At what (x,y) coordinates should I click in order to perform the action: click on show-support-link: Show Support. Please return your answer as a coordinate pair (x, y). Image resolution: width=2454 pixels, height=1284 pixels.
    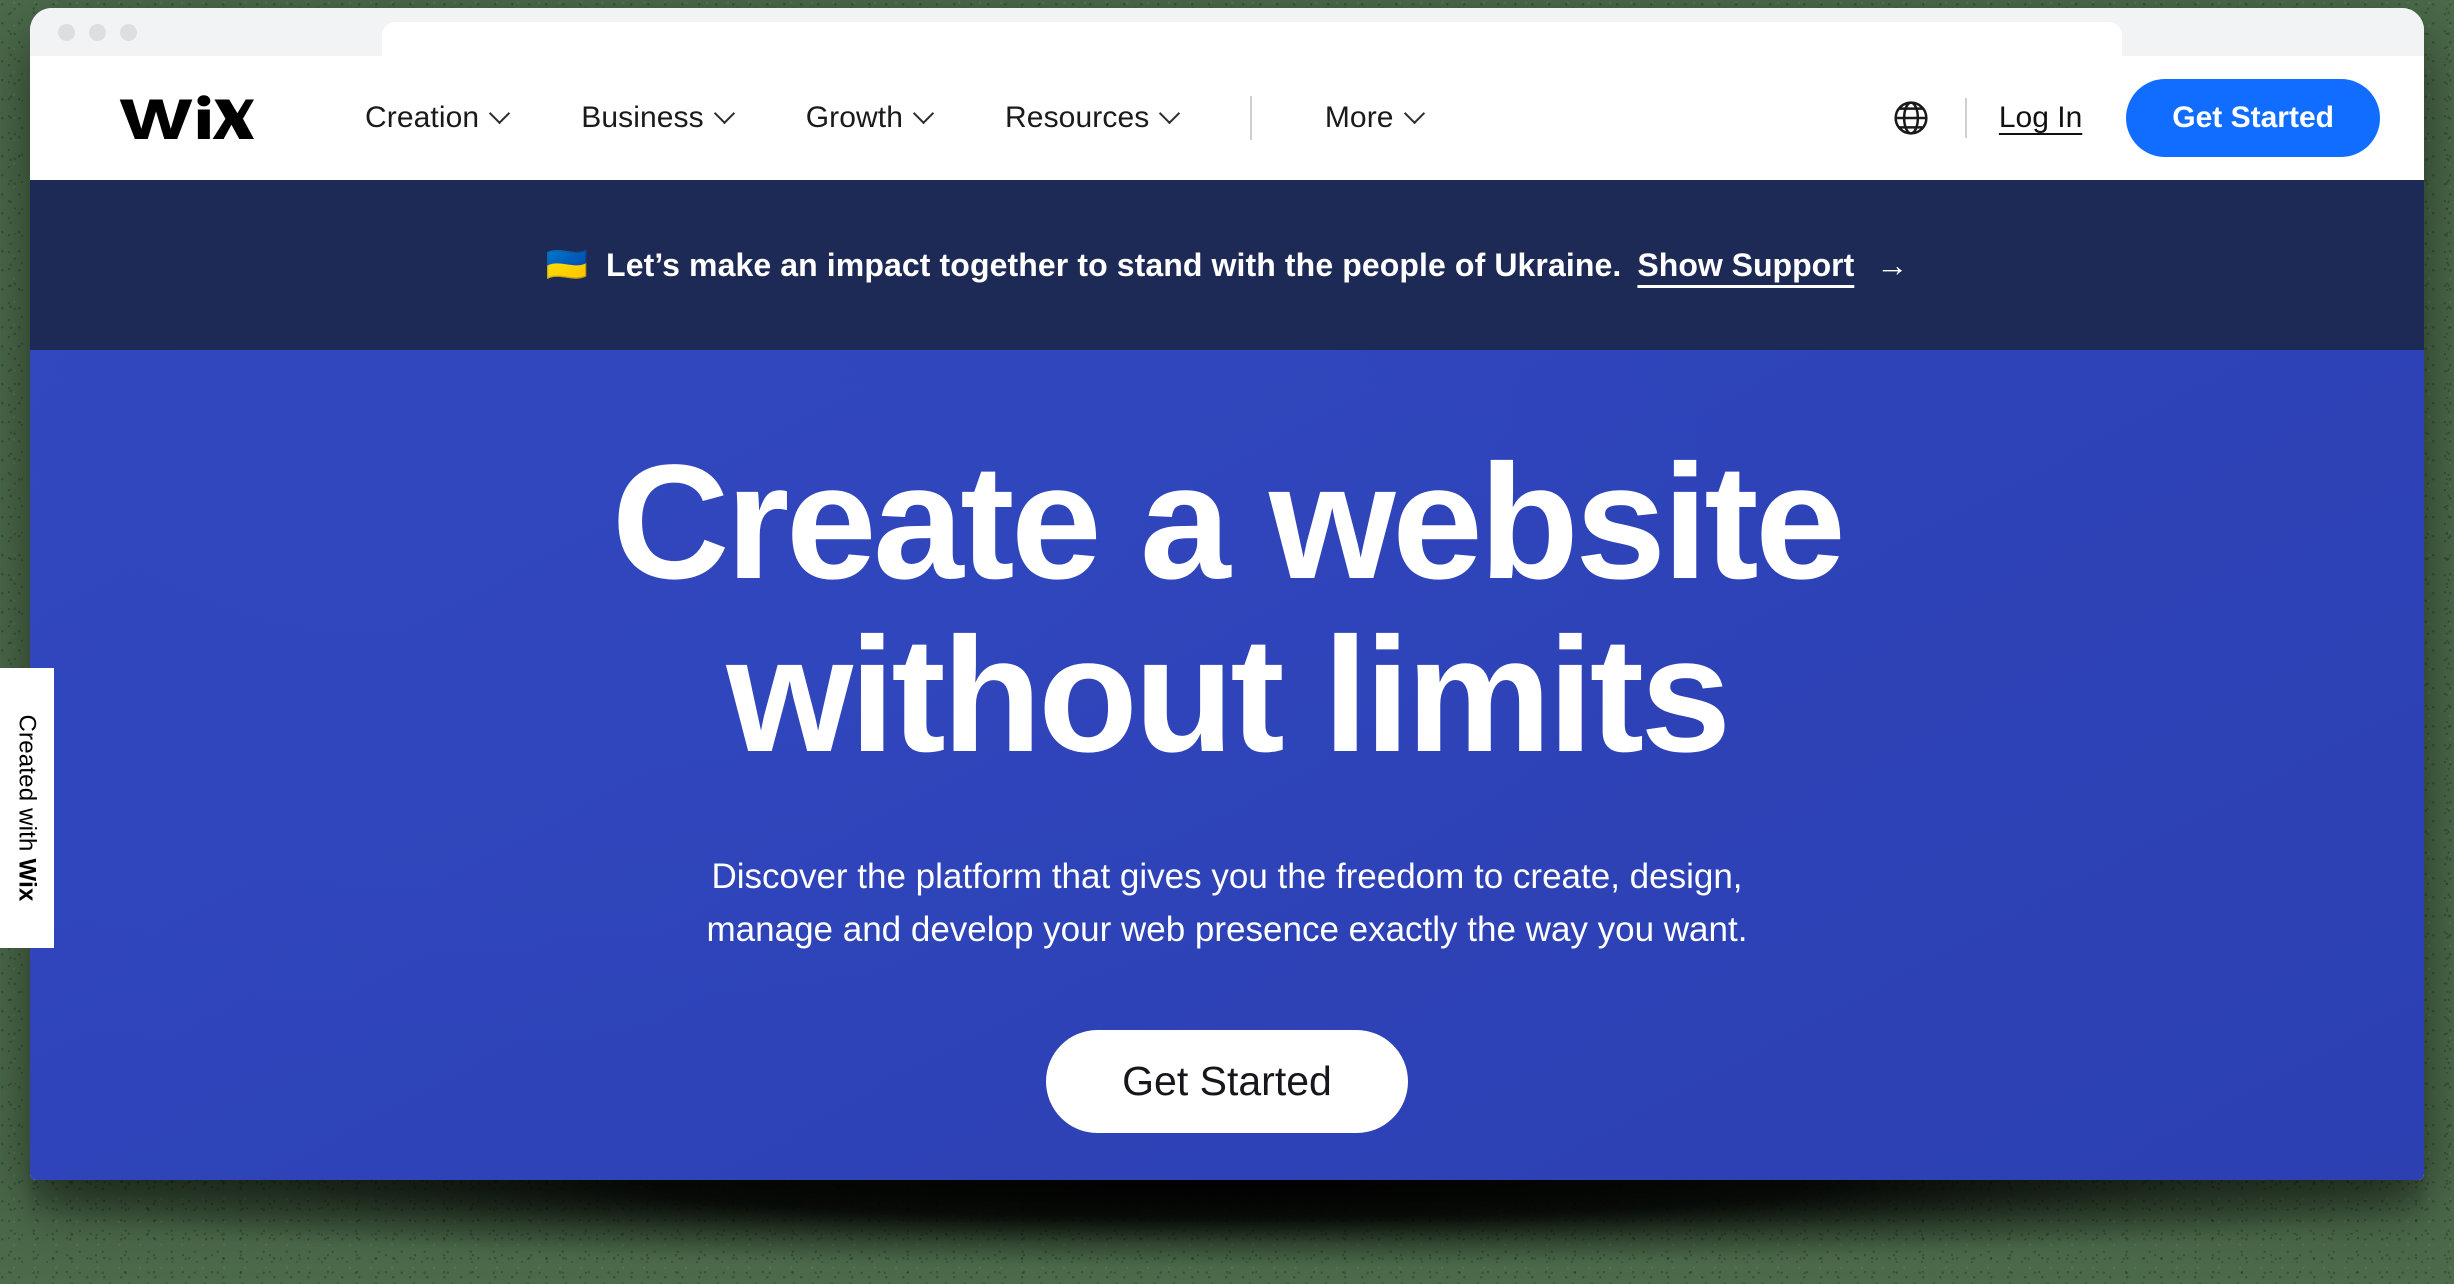
    Looking at the image, I should click on (1745, 265).